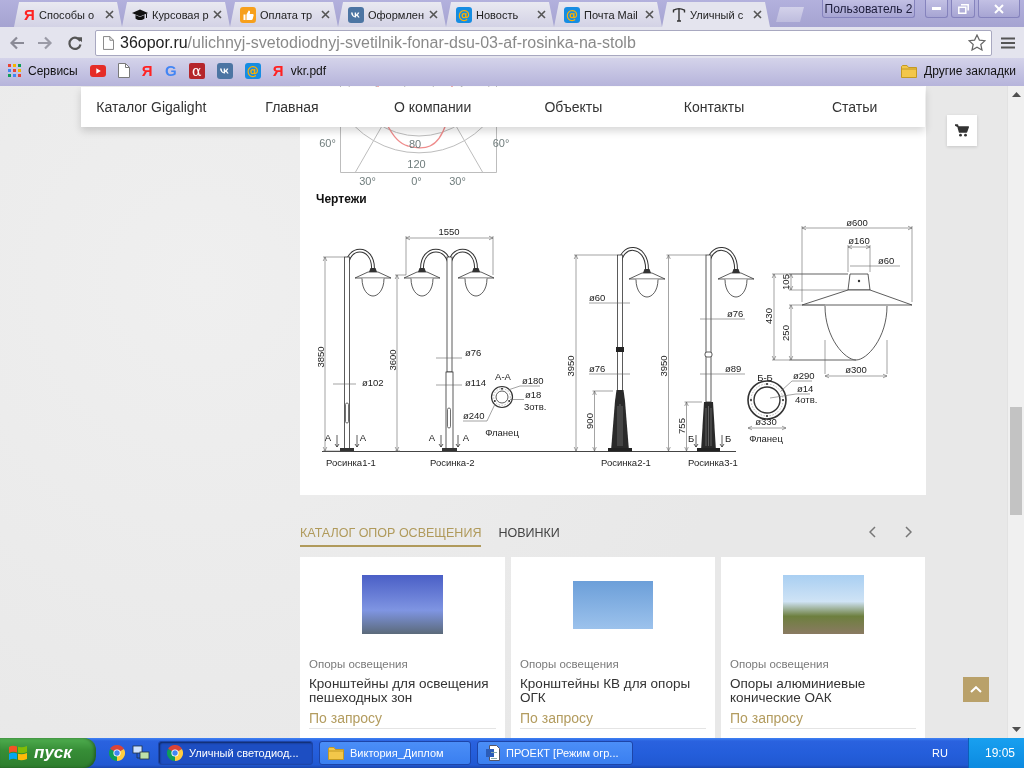 The image size is (1024, 768). What do you see at coordinates (392, 360) in the screenshot?
I see `dimension-label: 3600` at bounding box center [392, 360].